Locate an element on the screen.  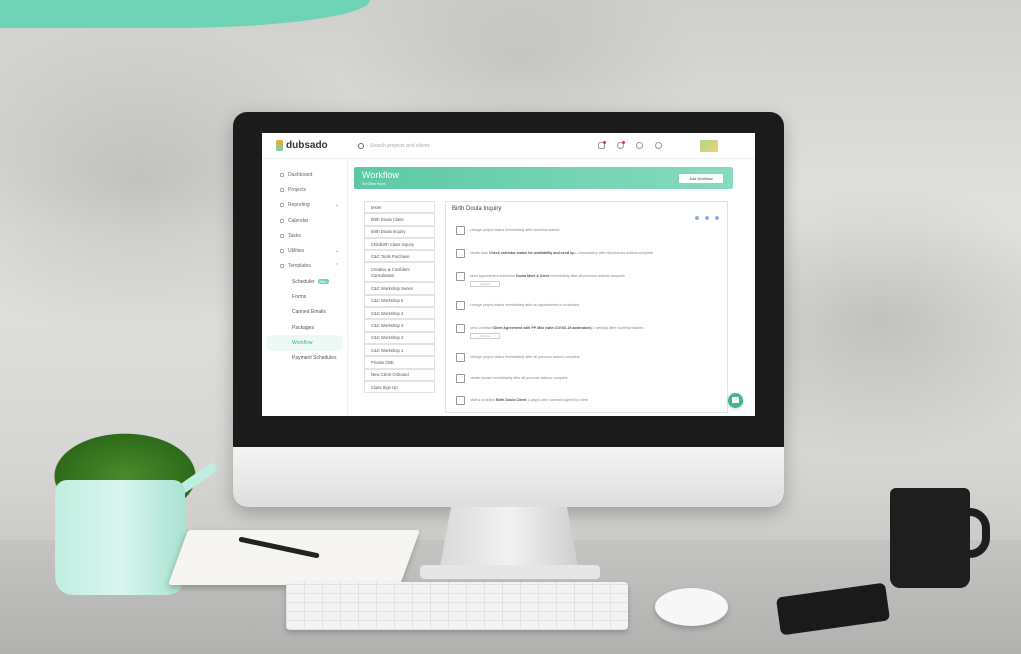
avatar is located at coordinates (709, 145).